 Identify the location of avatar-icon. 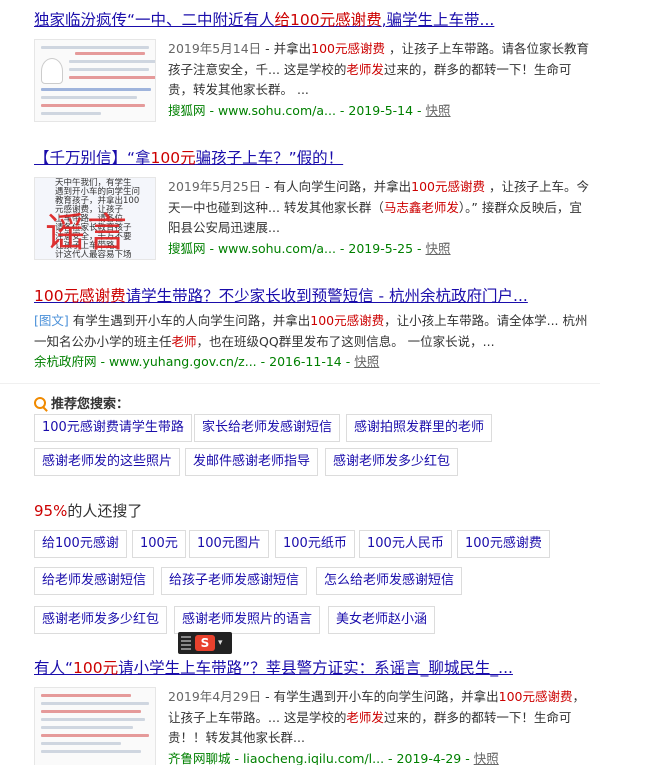
(52, 71).